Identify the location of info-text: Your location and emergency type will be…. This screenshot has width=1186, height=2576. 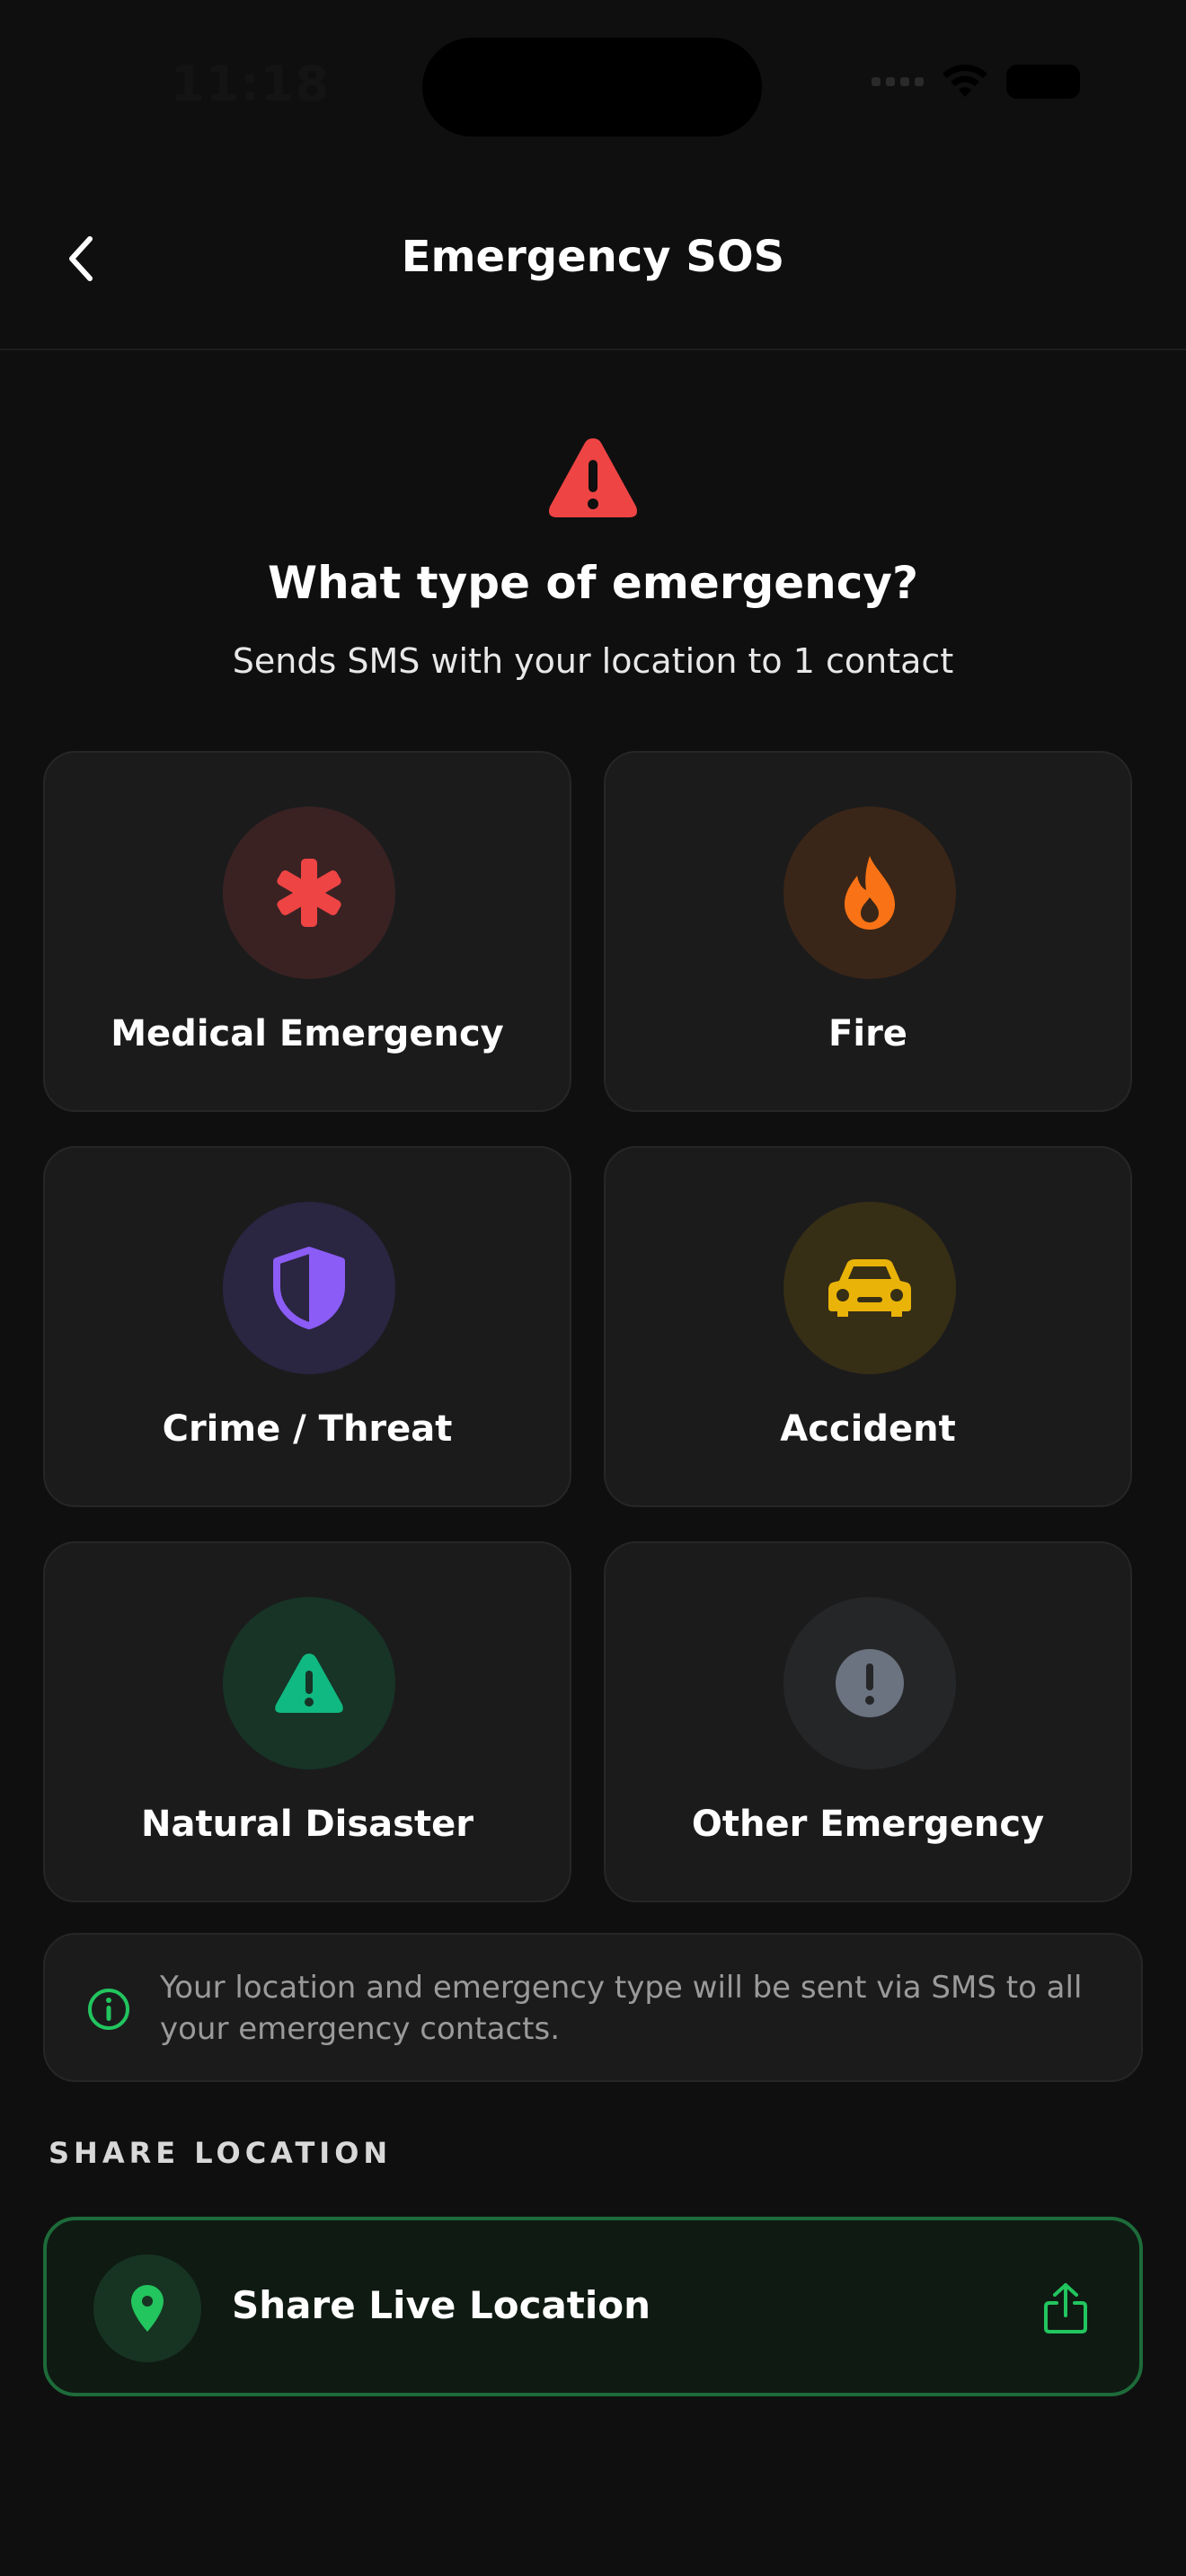
(621, 2008).